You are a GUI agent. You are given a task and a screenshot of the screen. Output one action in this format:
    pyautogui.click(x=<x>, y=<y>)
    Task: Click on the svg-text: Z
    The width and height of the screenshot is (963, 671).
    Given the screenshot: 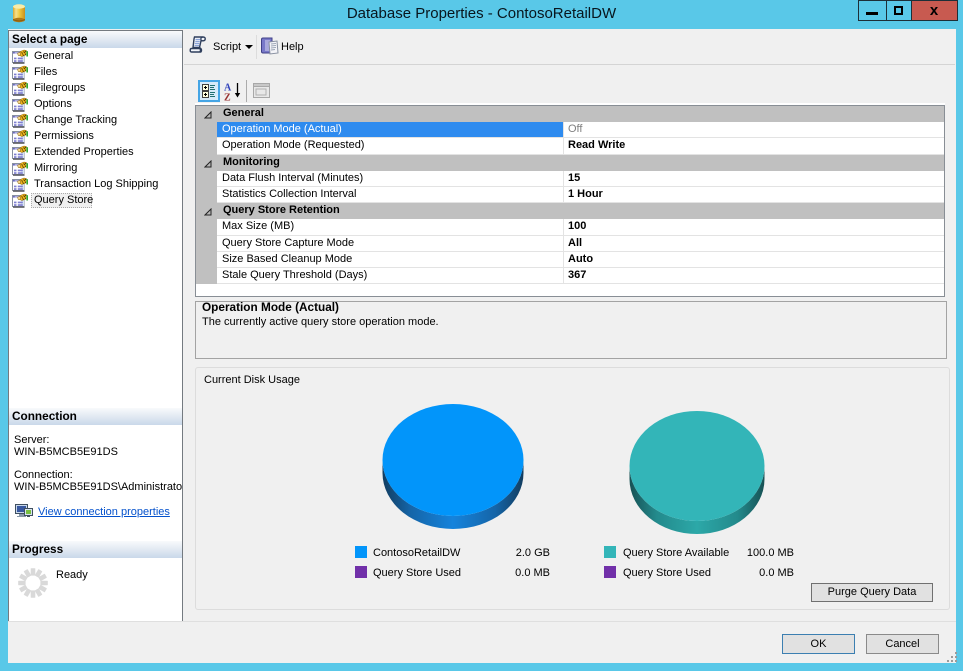 What is the action you would take?
    pyautogui.click(x=227, y=97)
    